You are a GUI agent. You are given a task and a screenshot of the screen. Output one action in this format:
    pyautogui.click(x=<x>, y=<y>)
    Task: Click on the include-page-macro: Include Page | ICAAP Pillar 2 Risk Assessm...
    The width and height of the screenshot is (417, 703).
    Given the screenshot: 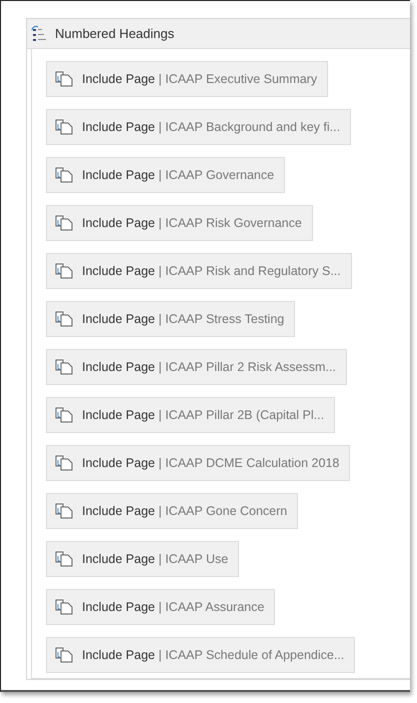 What is the action you would take?
    pyautogui.click(x=196, y=367)
    